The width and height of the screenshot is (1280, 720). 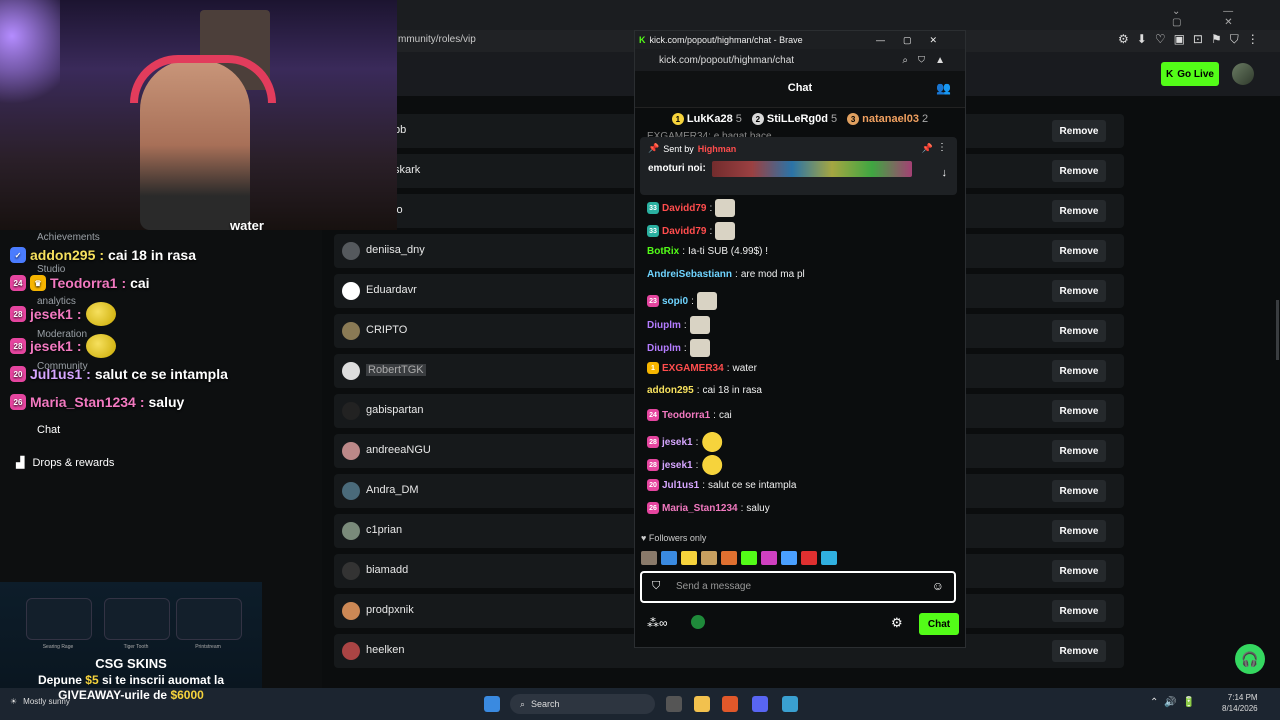 I want to click on chat-message: 26 Maria_Stan1234: saluy, so click(x=708, y=508).